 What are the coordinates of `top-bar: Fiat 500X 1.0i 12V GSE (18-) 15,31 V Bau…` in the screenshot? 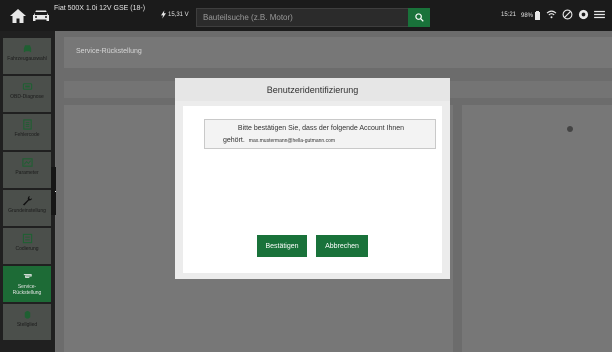 It's located at (306, 15).